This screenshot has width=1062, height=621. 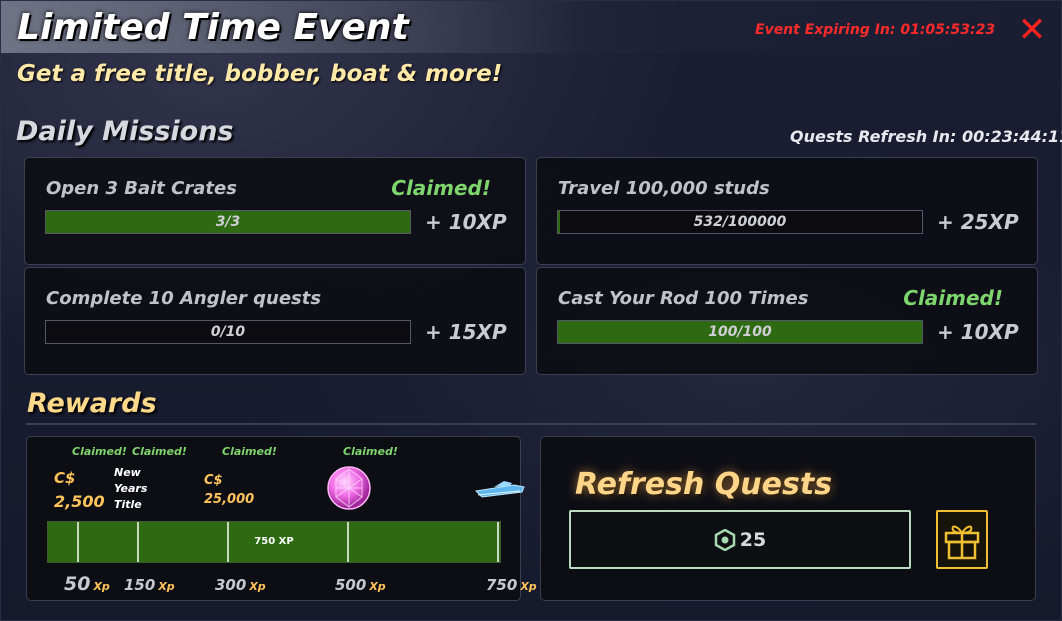 What do you see at coordinates (127, 472) in the screenshot?
I see `reward-title-line: New` at bounding box center [127, 472].